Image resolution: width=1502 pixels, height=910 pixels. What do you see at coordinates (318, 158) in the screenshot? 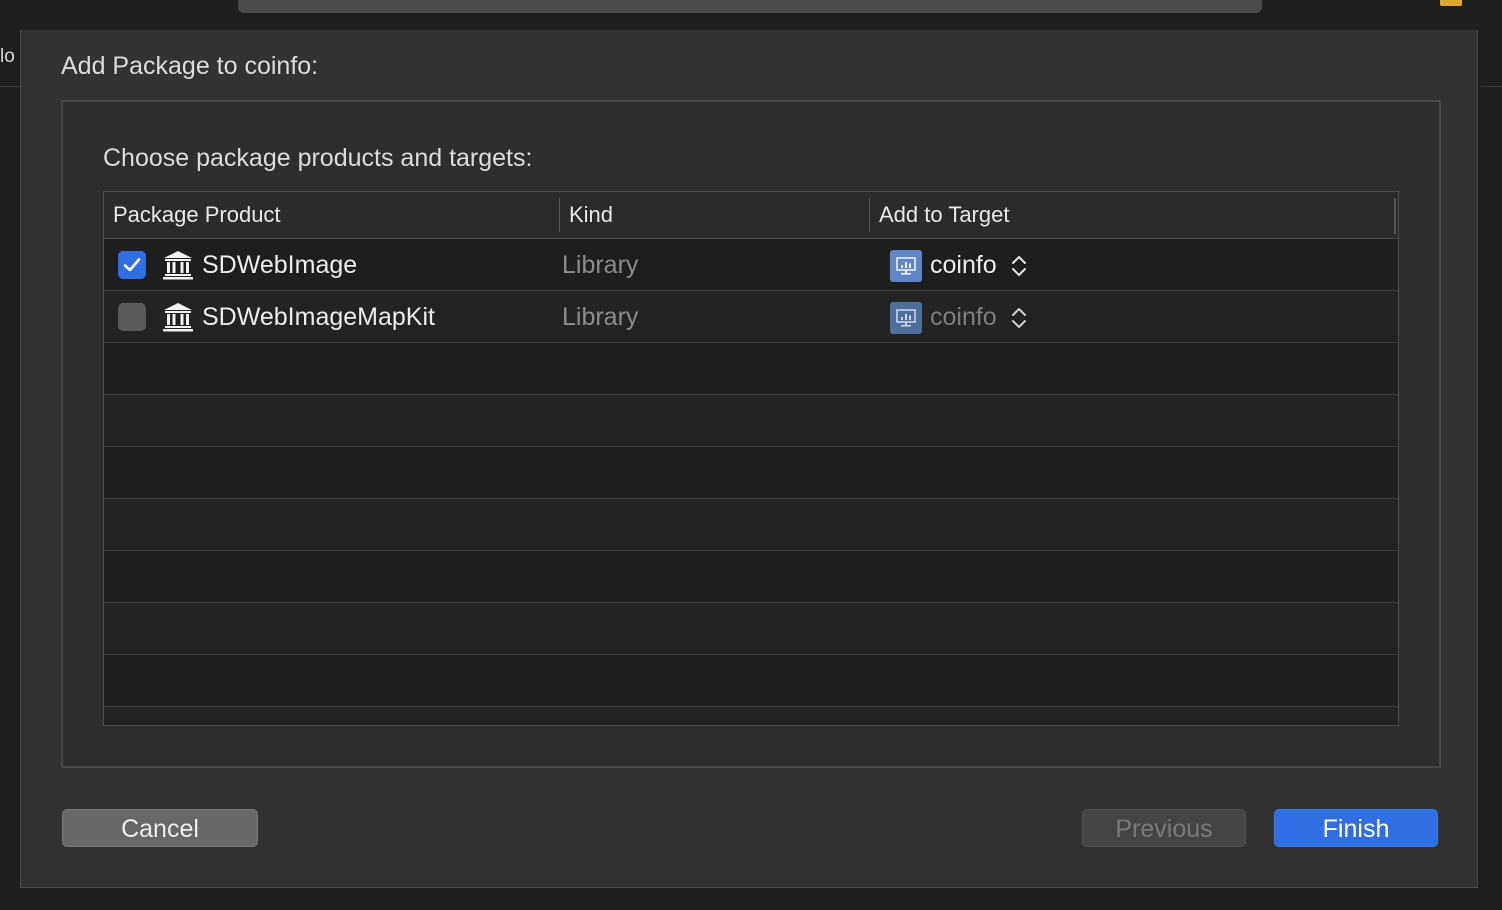
I see `group-subtitle: Choose package products and targets:` at bounding box center [318, 158].